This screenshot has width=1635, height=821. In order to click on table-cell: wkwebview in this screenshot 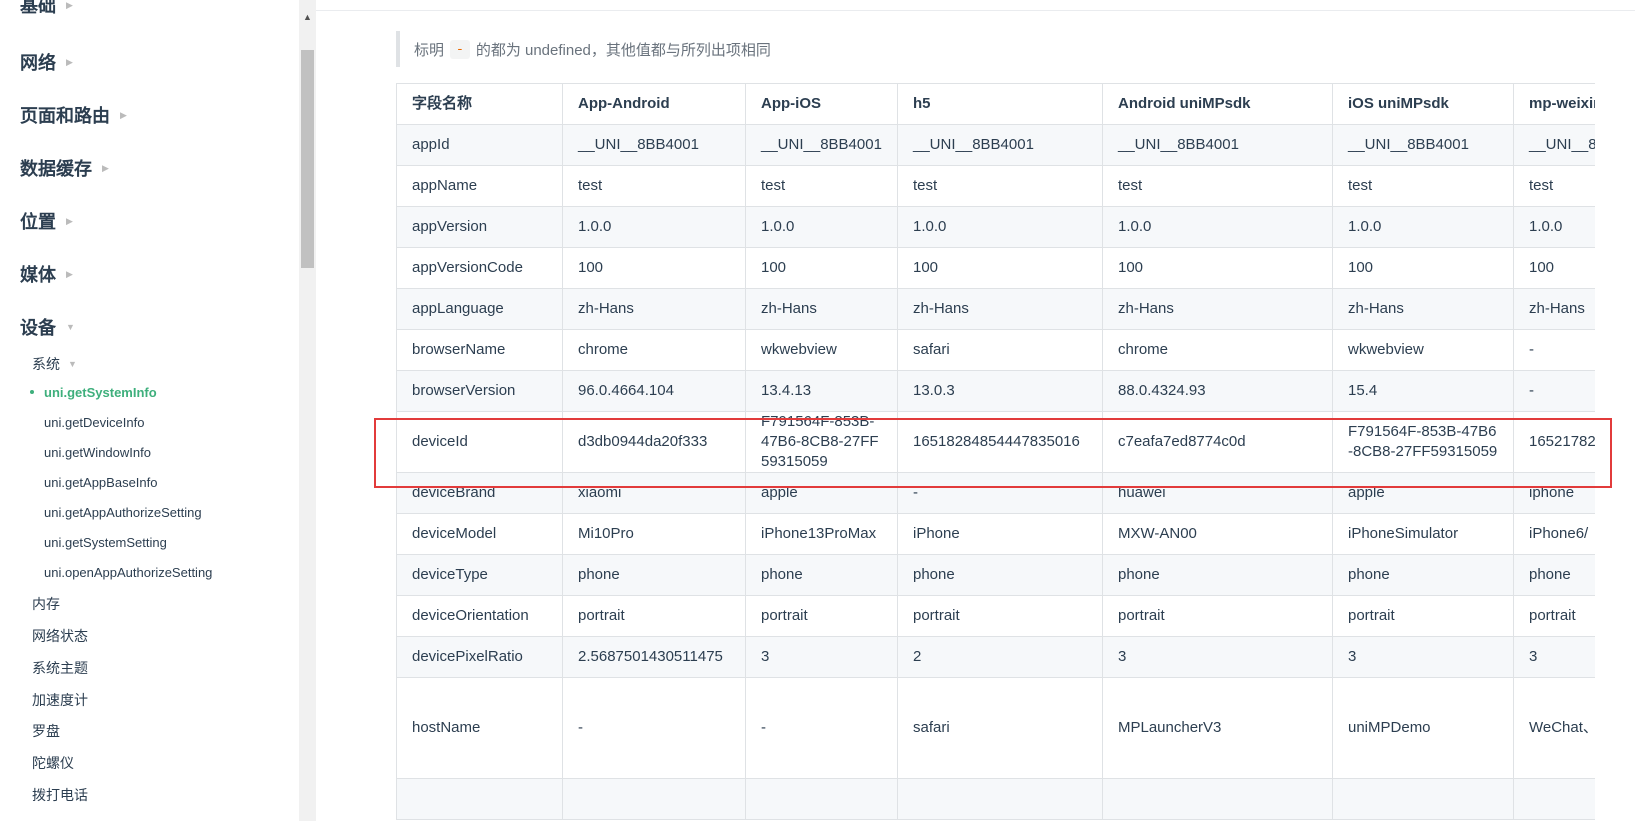, I will do `click(1423, 350)`.